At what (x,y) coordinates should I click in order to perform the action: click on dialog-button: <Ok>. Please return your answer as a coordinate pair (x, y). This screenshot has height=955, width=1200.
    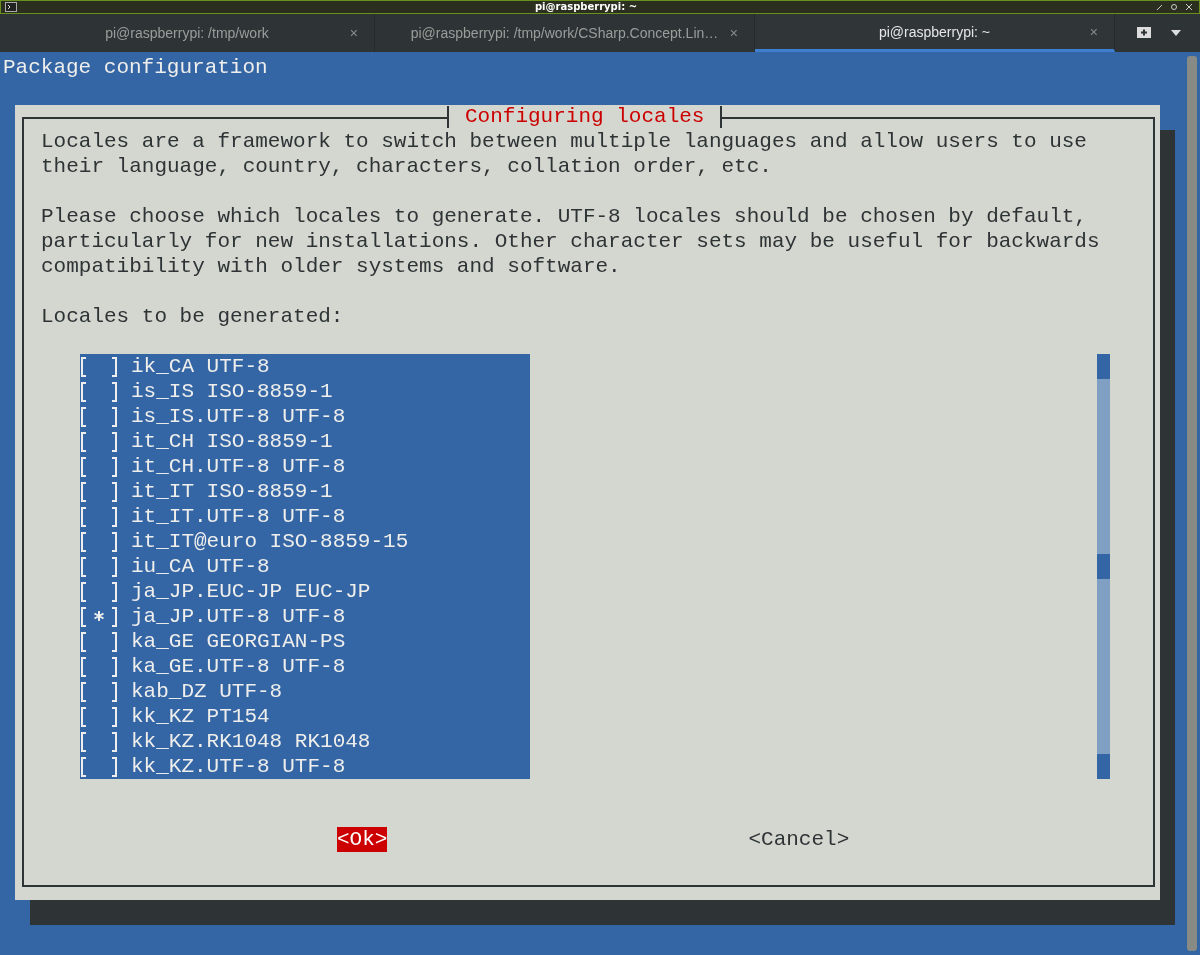
    Looking at the image, I should click on (362, 839).